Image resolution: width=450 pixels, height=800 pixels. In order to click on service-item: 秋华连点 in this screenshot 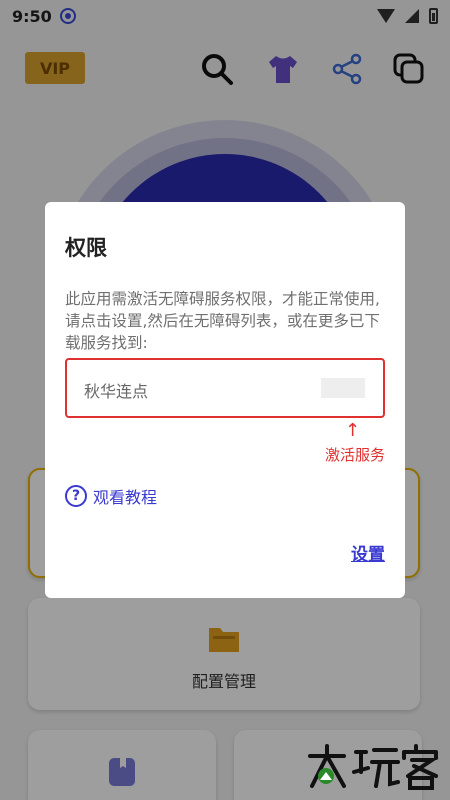, I will do `click(225, 388)`.